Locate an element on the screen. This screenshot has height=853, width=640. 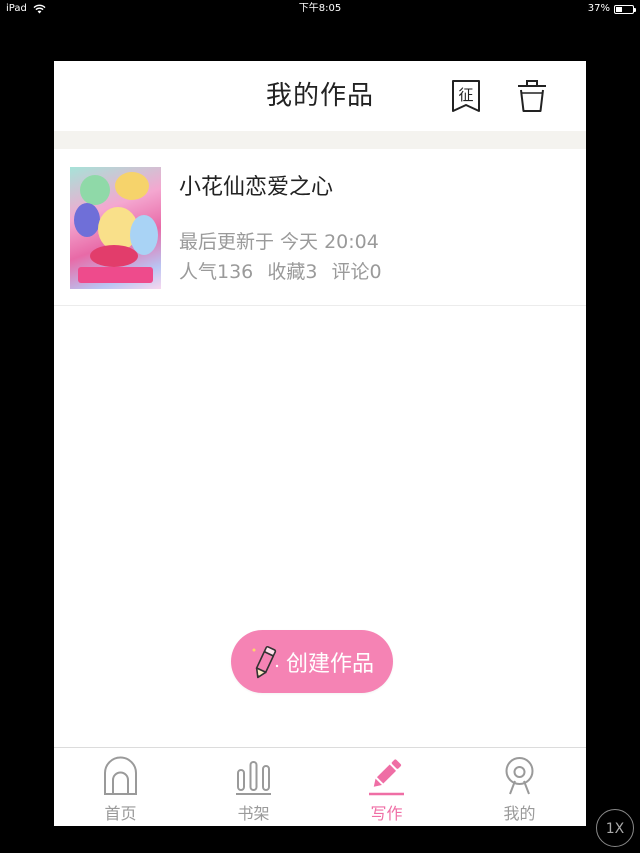
create-work-button: 创建作品 is located at coordinates (312, 661).